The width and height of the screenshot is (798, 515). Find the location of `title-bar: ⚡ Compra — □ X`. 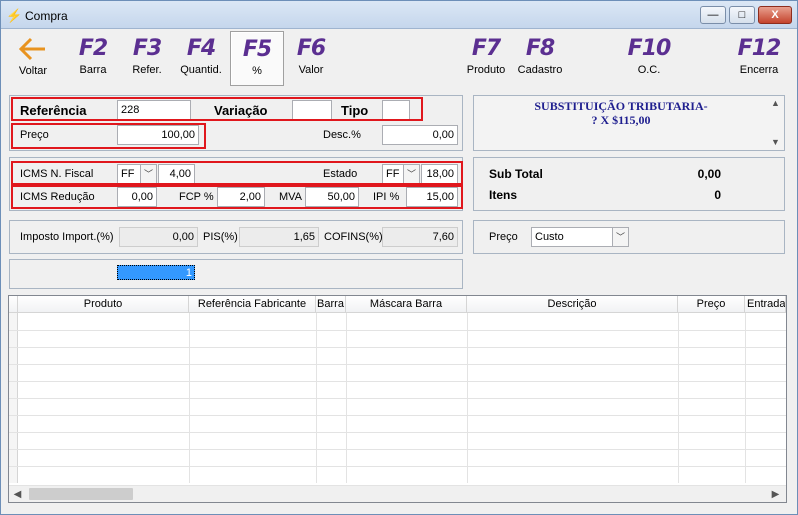

title-bar: ⚡ Compra — □ X is located at coordinates (399, 15).